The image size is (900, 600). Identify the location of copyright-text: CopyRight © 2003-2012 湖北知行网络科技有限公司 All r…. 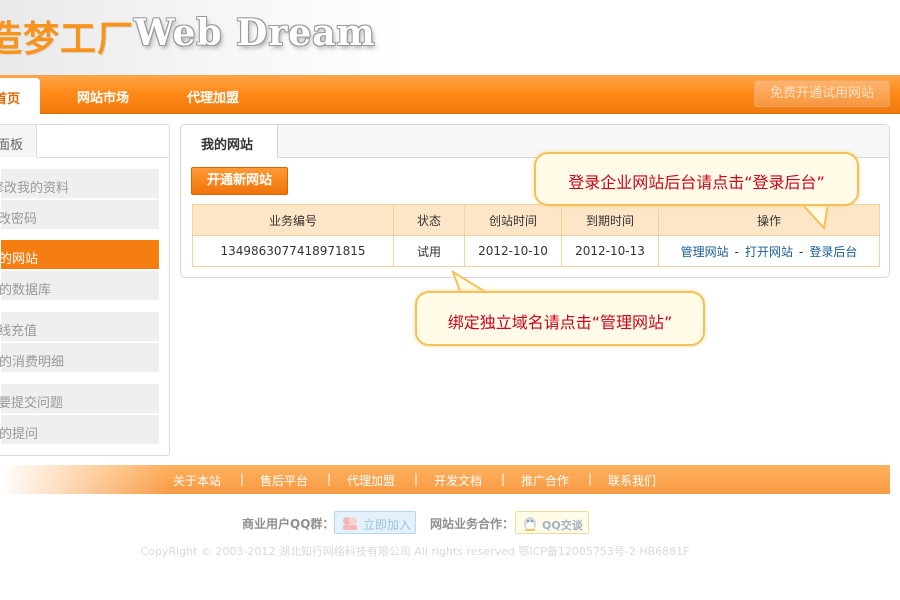
(415, 551).